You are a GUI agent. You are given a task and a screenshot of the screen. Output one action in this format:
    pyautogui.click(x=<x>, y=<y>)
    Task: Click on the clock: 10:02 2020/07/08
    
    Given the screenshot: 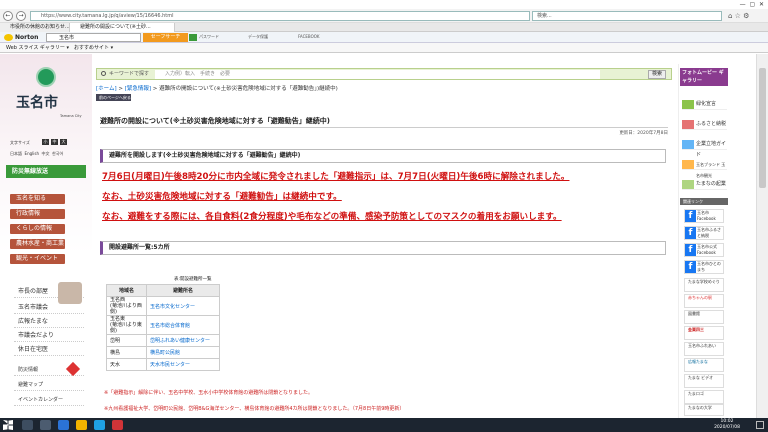 What is the action you would take?
    pyautogui.click(x=727, y=425)
    